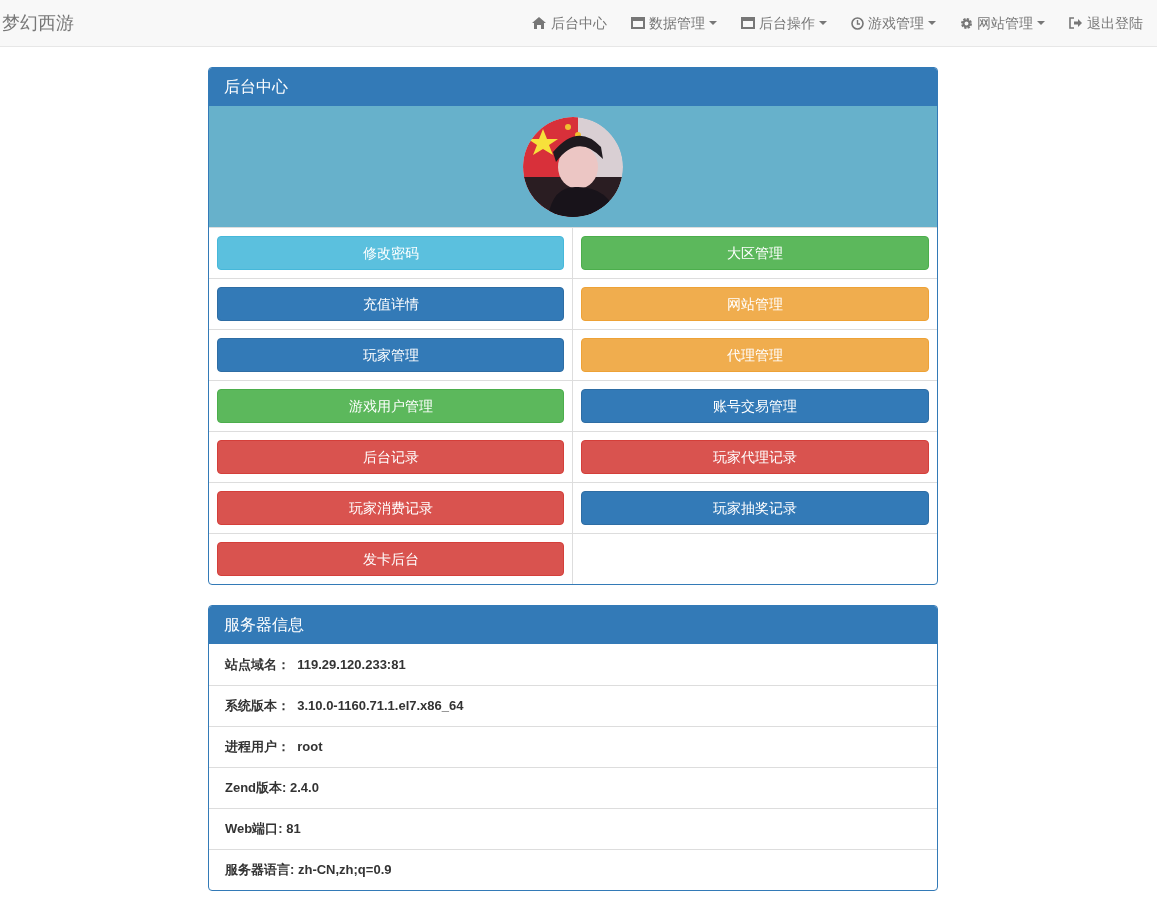 The image size is (1157, 897). Describe the element at coordinates (1076, 23) in the screenshot. I see `logout-icon` at that location.